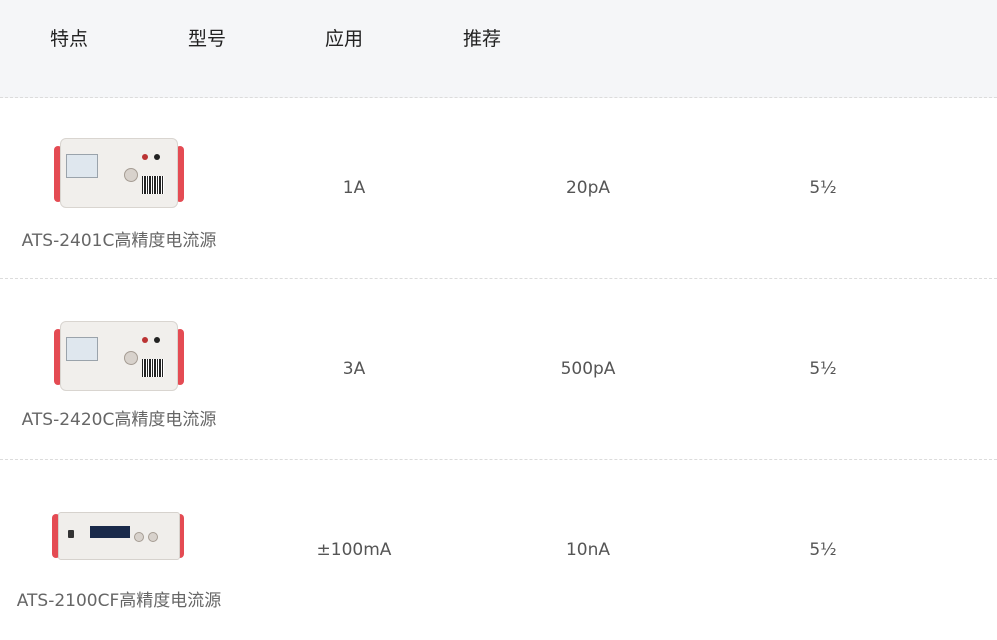 The height and width of the screenshot is (640, 997). What do you see at coordinates (588, 188) in the screenshot?
I see `resolution: 20pA` at bounding box center [588, 188].